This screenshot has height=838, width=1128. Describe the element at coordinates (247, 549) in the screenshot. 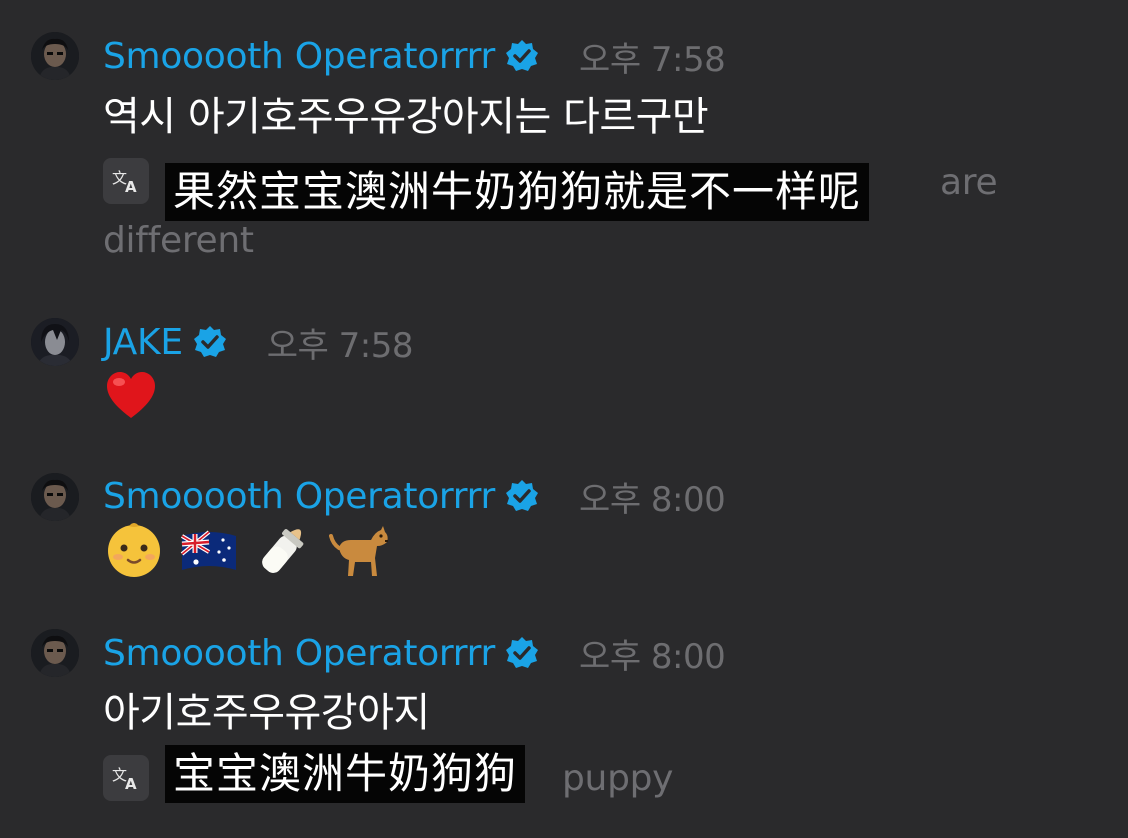

I see `emoji-row` at that location.